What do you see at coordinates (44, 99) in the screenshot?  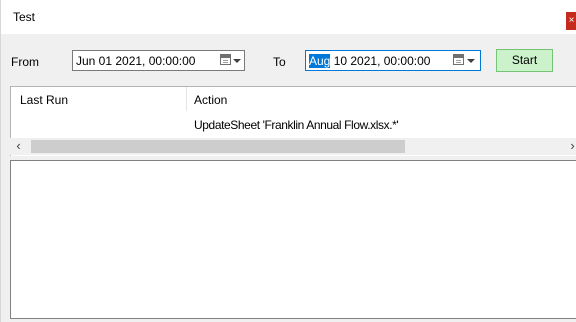 I see `column-header-last-run: Last Run` at bounding box center [44, 99].